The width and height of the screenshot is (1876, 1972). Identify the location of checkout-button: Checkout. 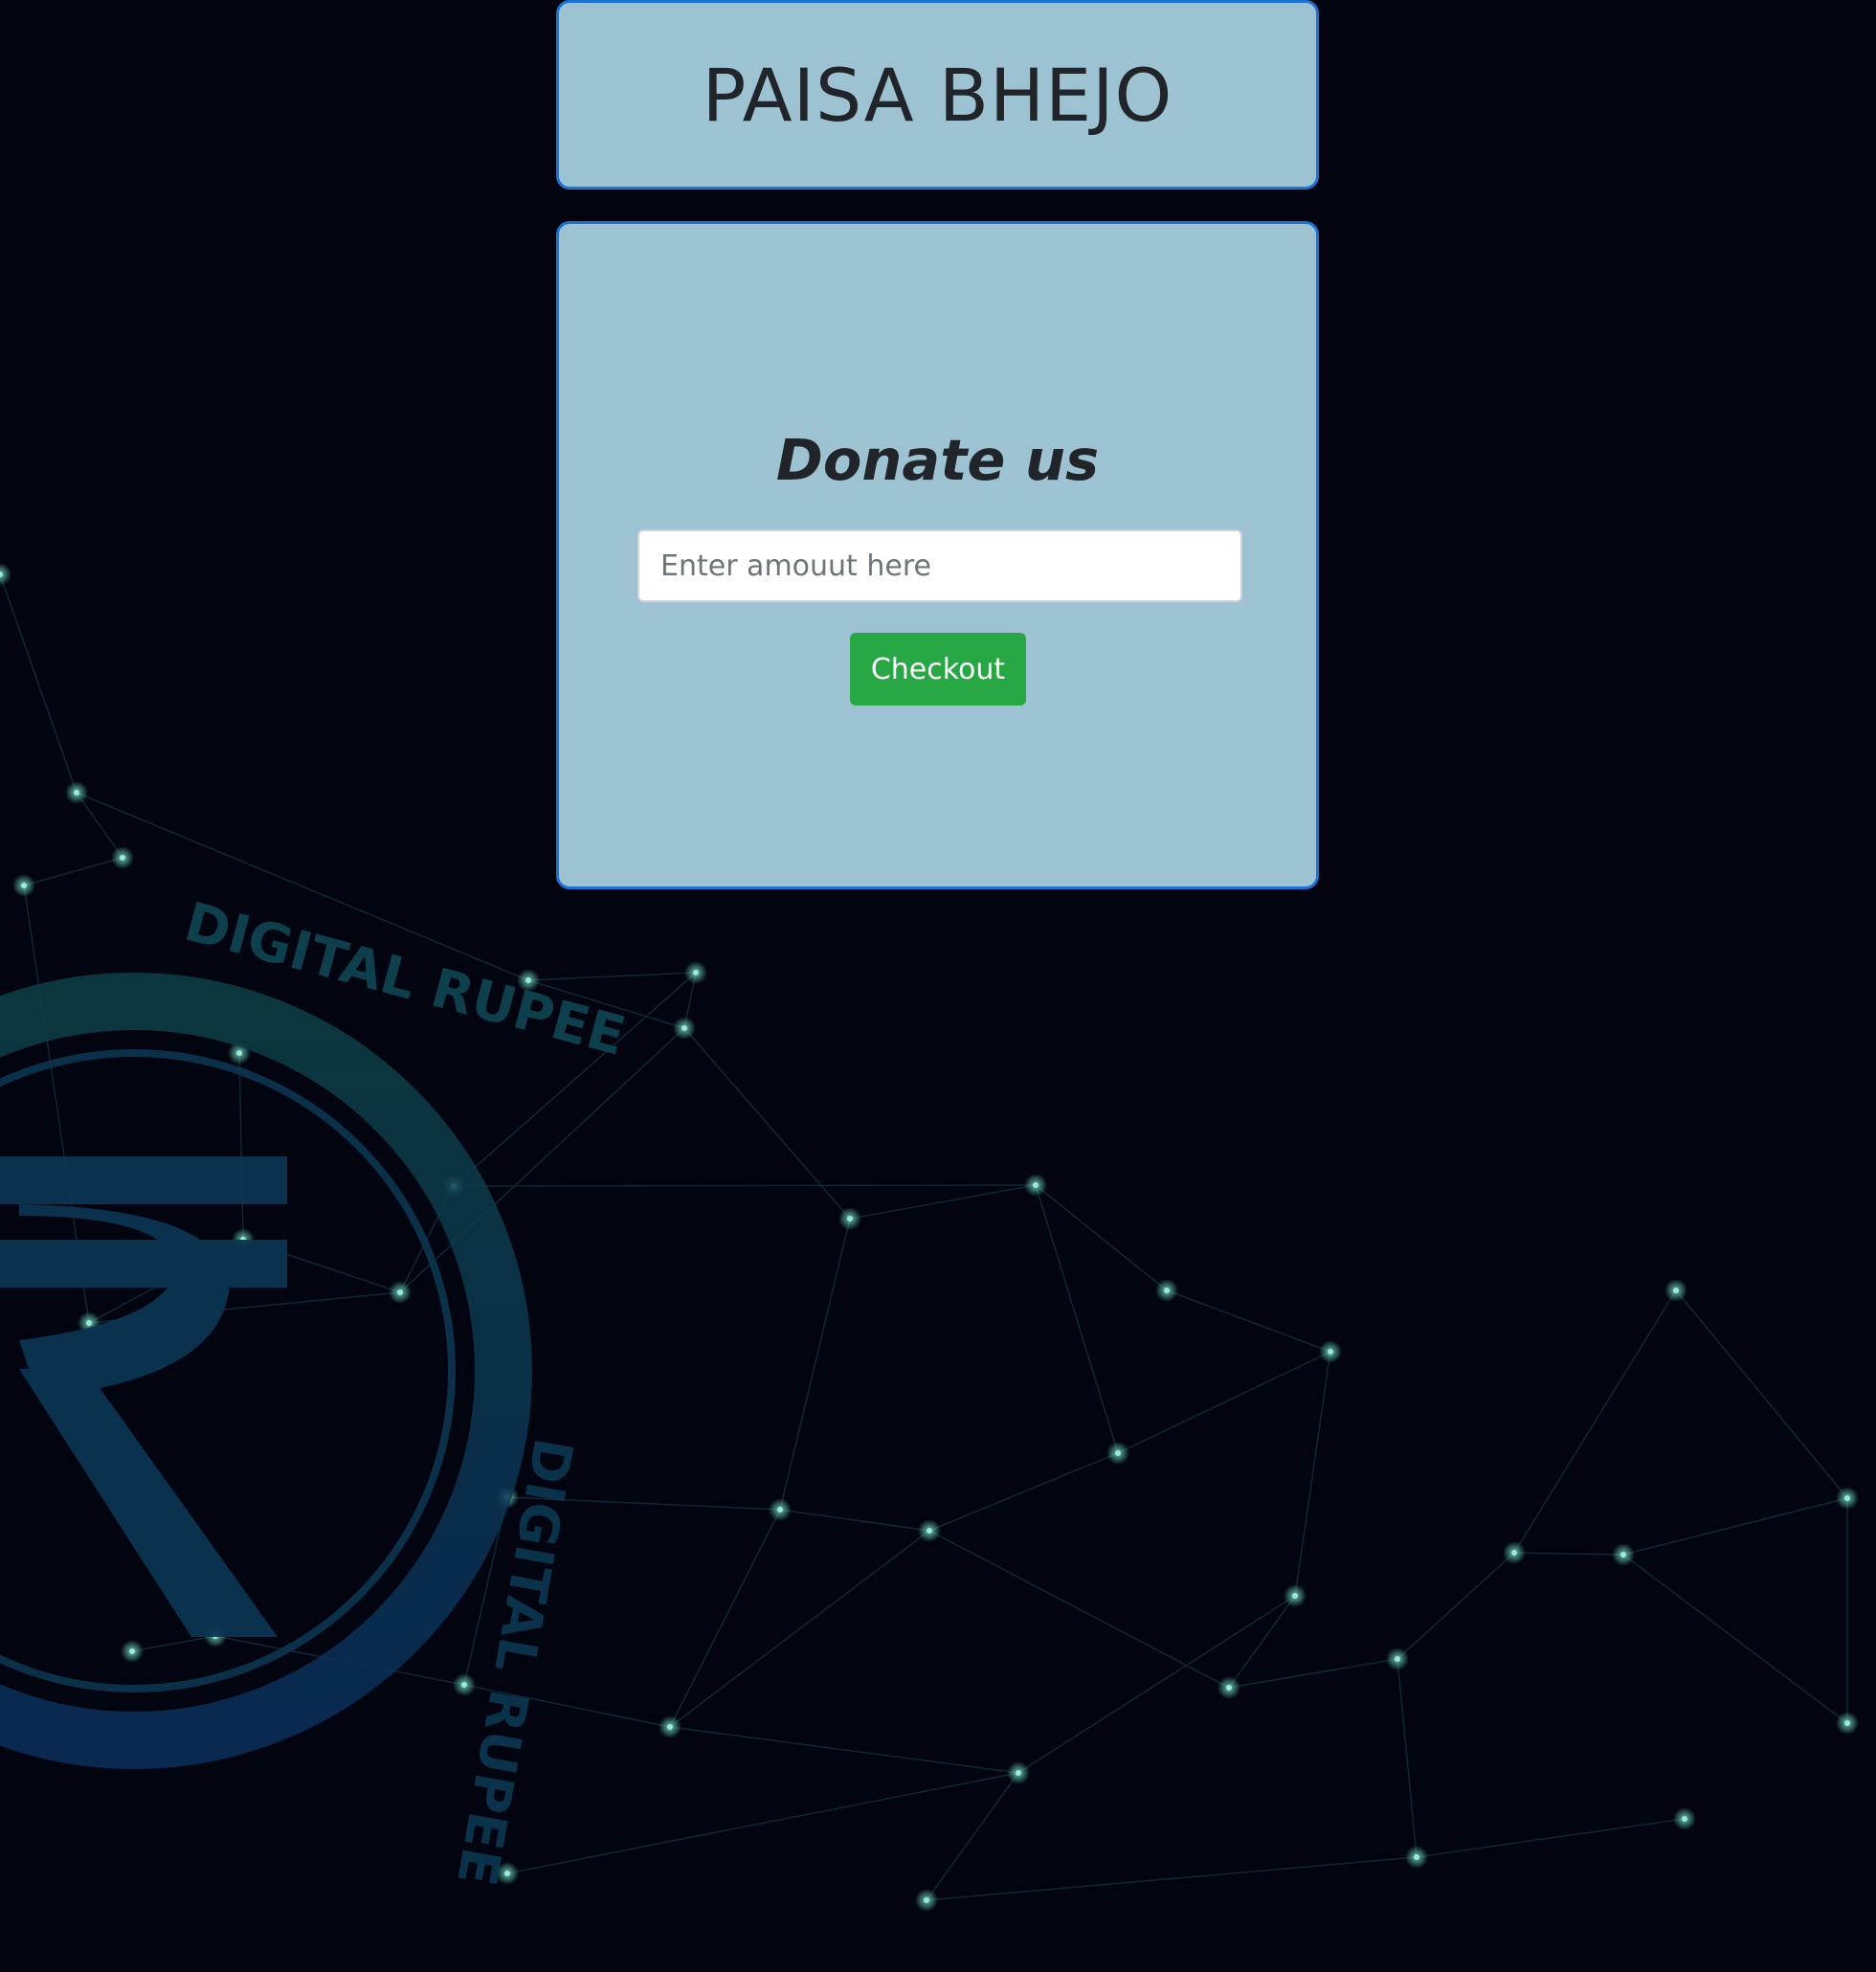
(938, 669).